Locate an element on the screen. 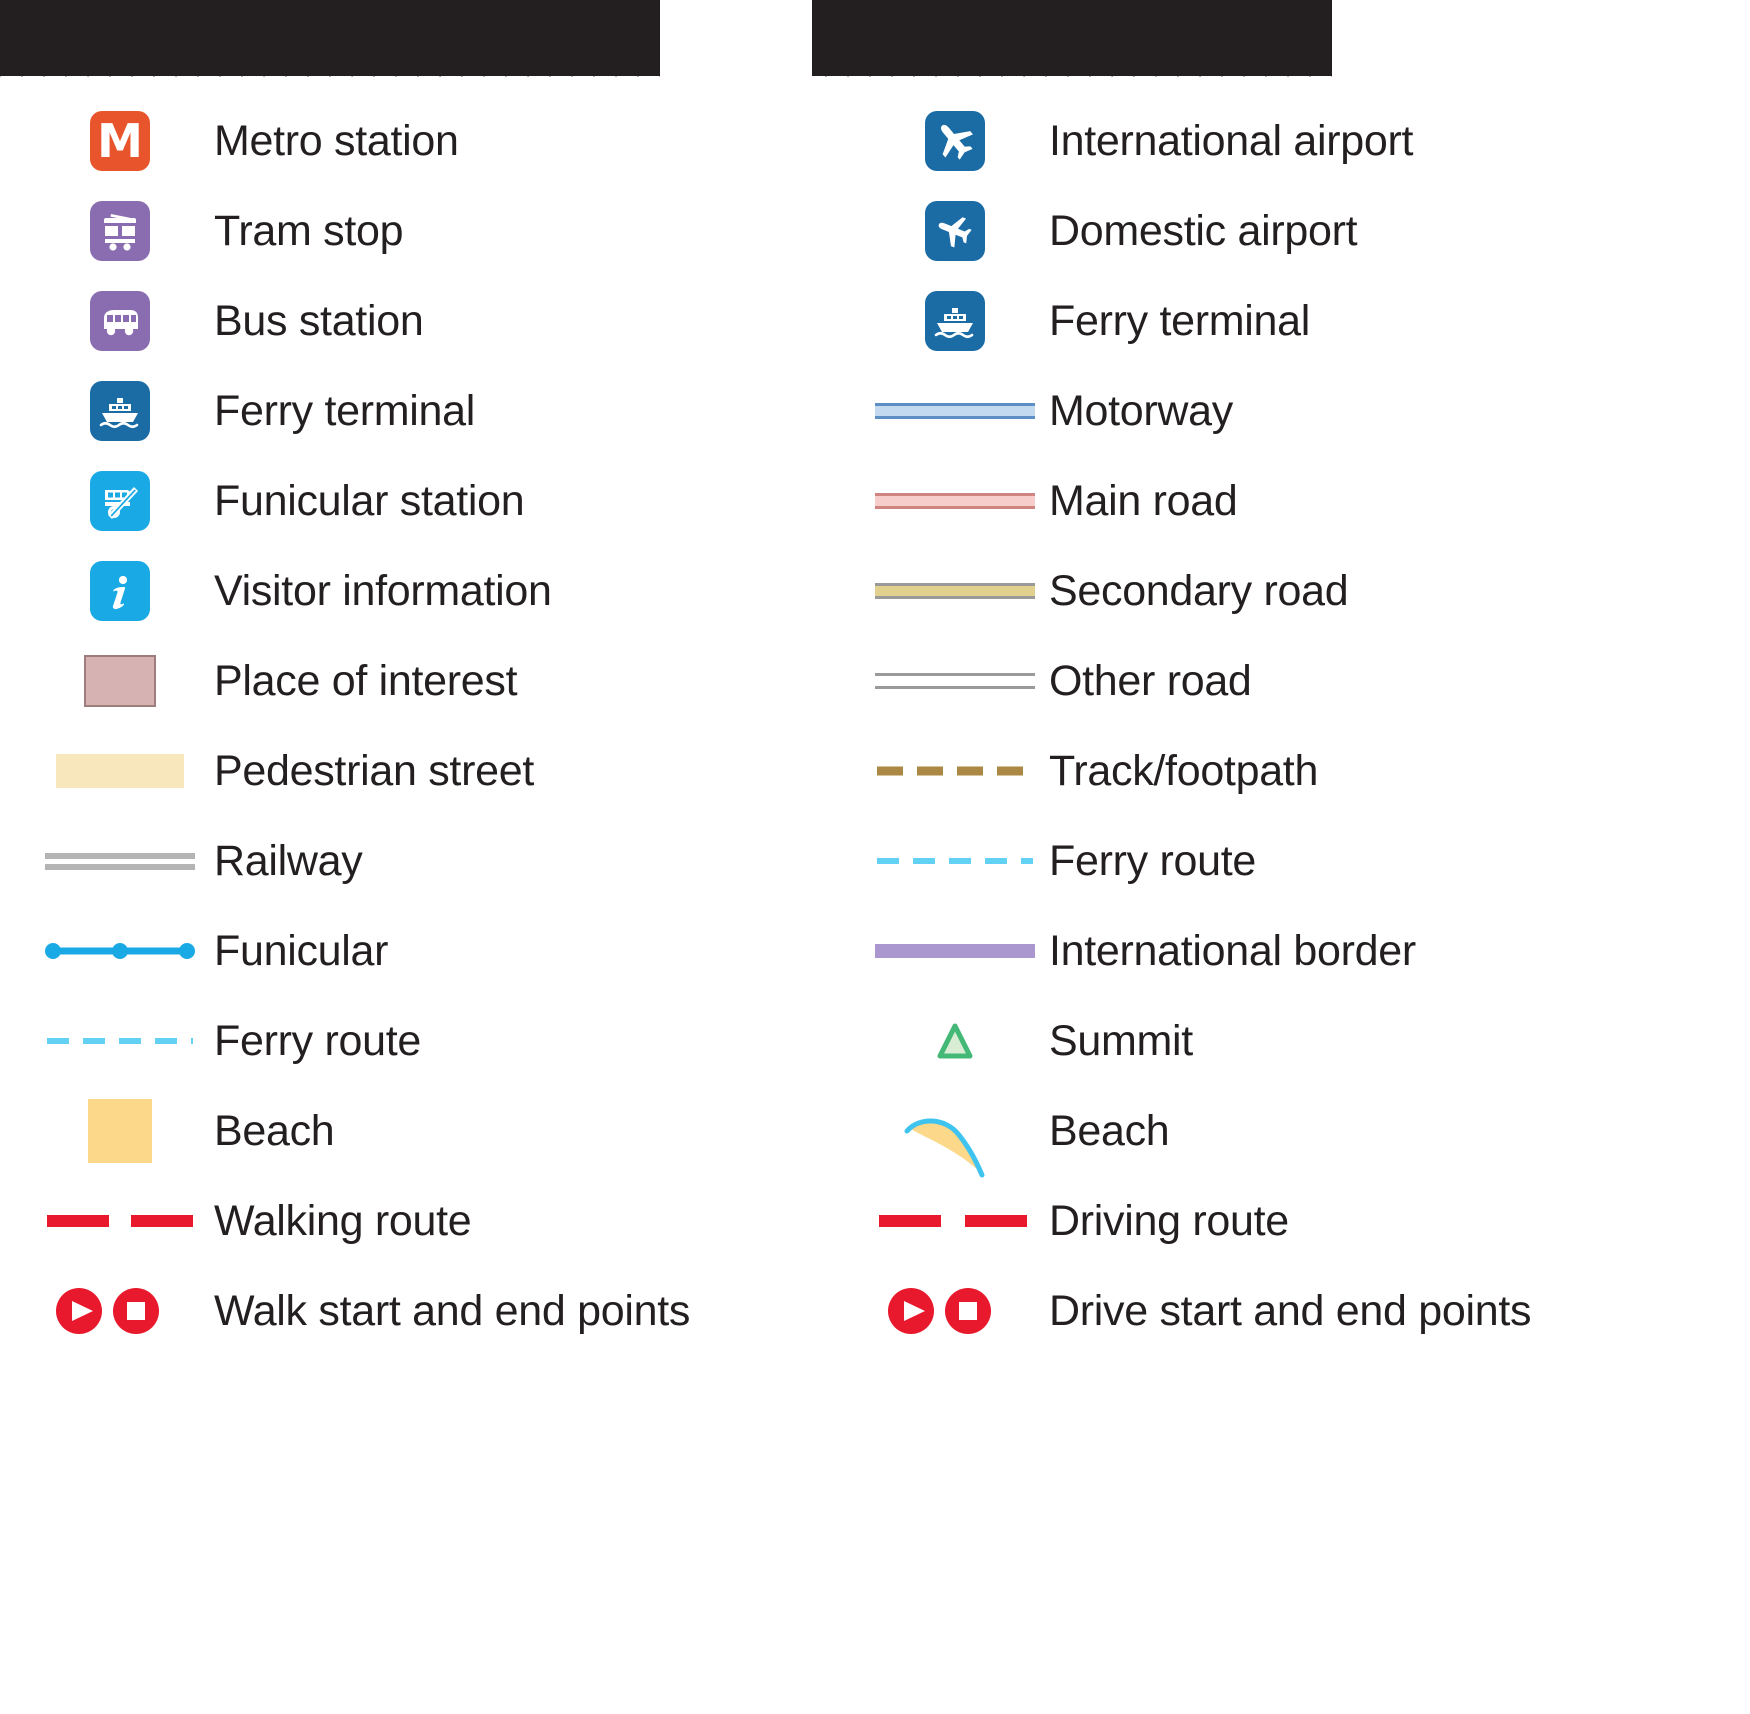 The width and height of the screenshot is (1750, 1714). legend-row: Driving route is located at coordinates (893, 1221).